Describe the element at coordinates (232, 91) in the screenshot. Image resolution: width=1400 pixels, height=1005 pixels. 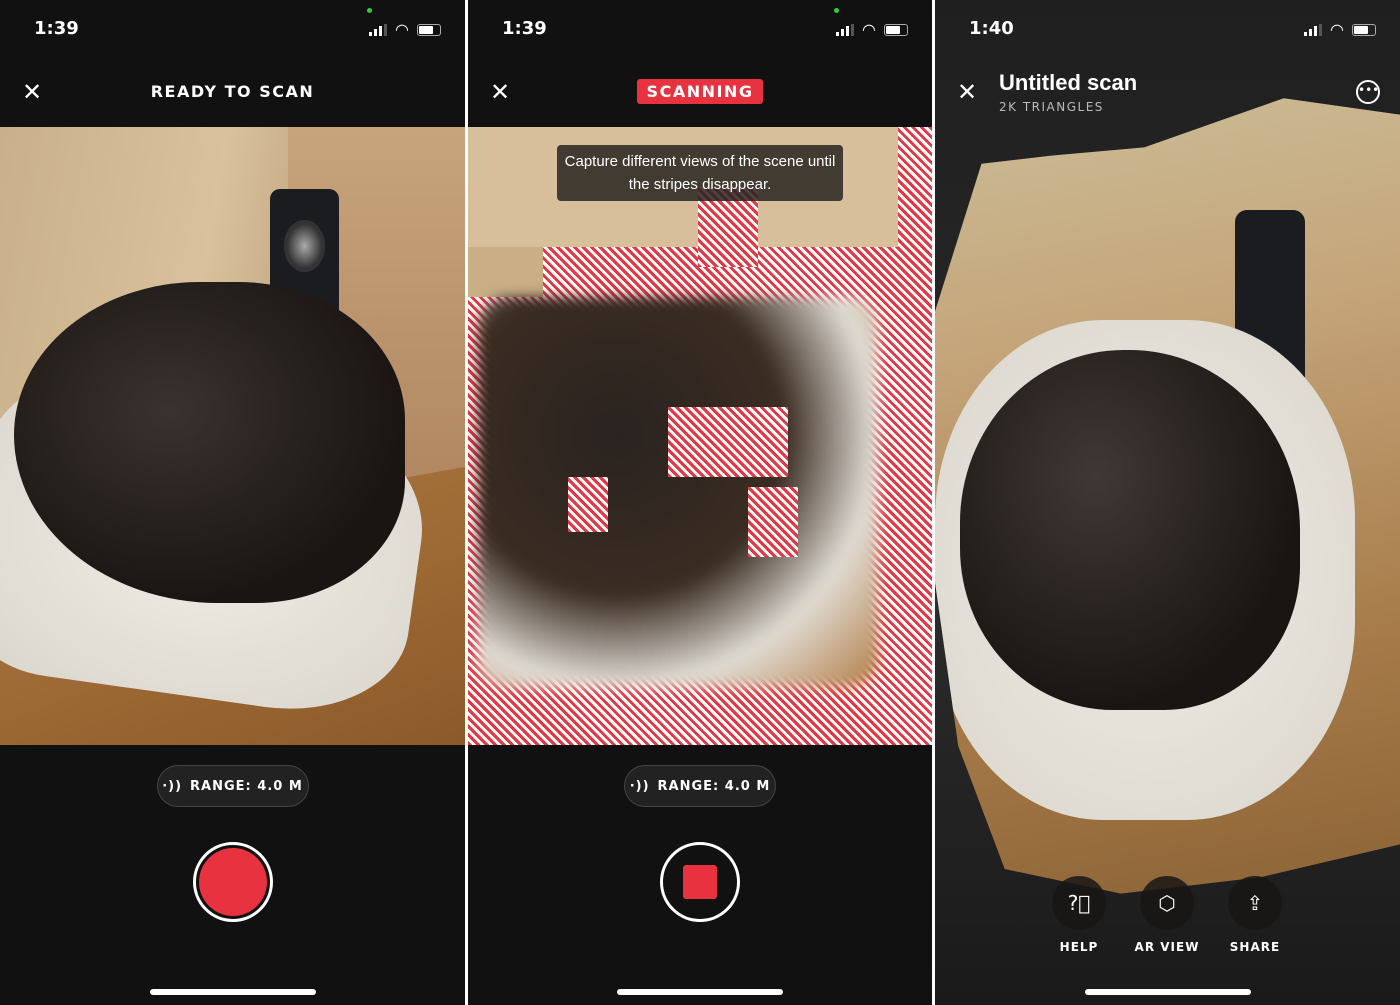
I see `screen-title: READY TO SCAN` at that location.